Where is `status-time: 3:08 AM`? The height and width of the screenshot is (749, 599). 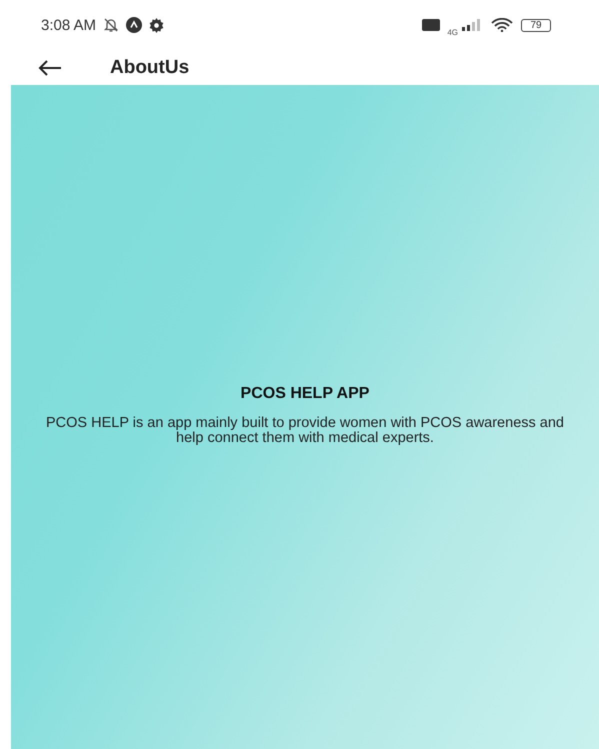
status-time: 3:08 AM is located at coordinates (68, 25).